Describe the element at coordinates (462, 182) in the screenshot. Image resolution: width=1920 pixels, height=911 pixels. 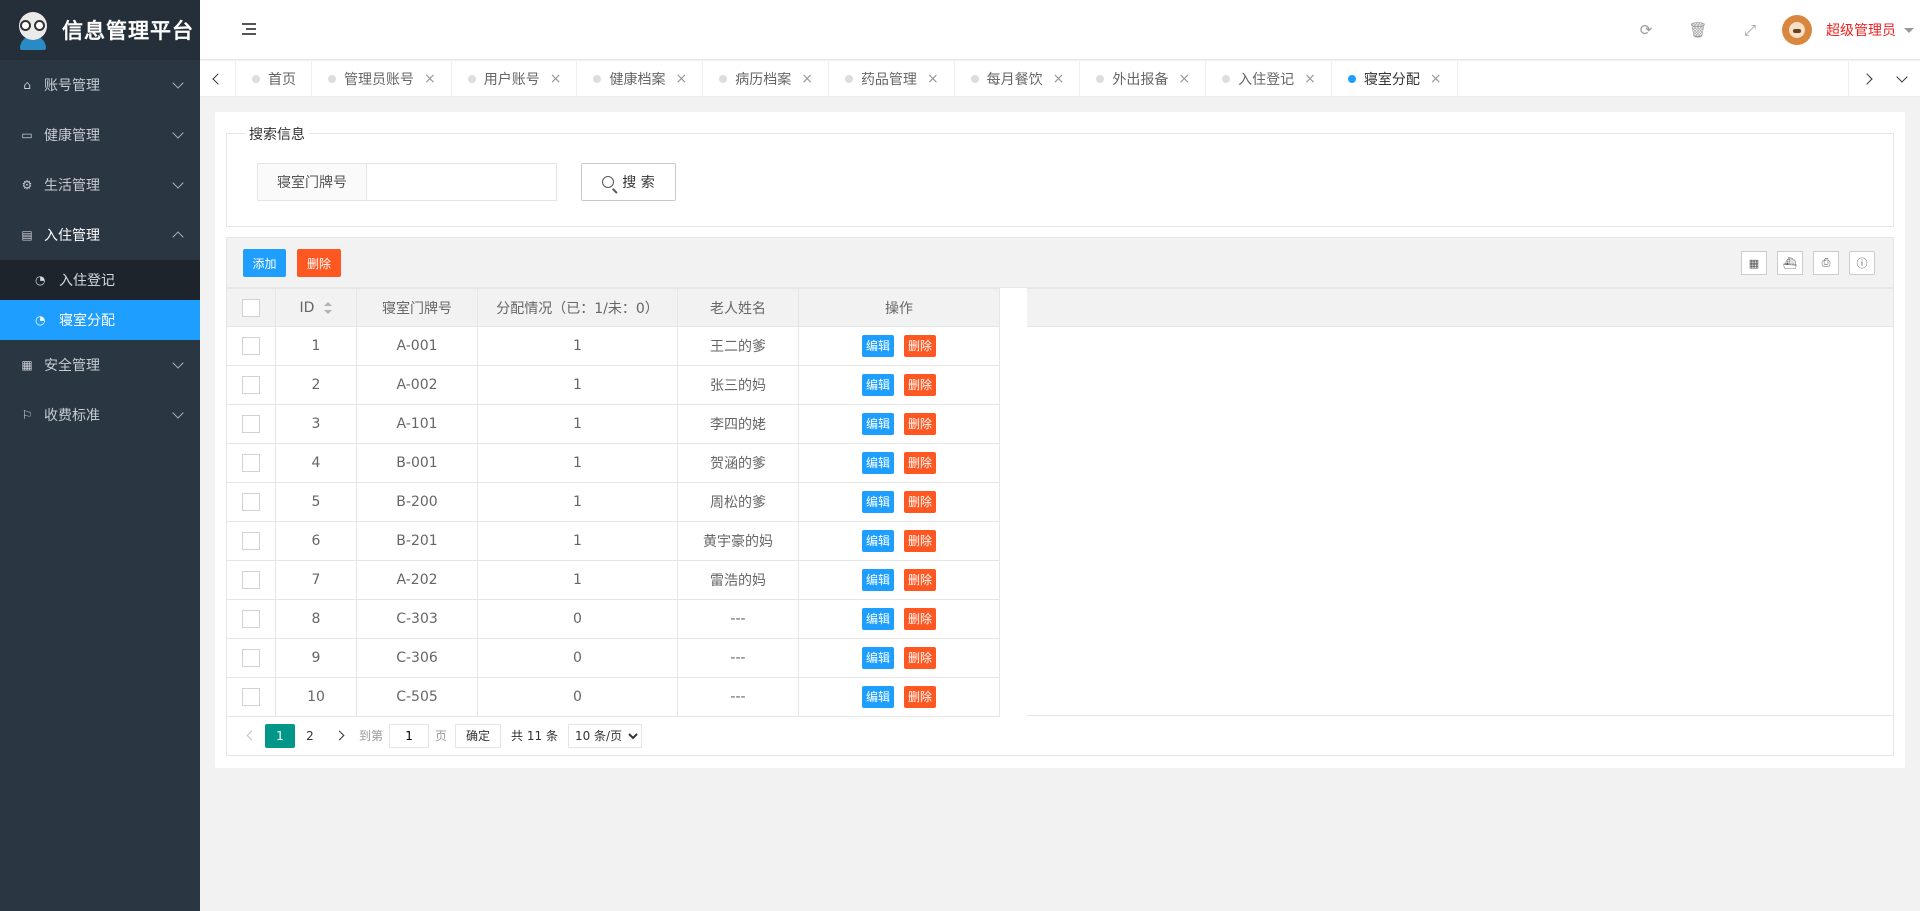
I see `room-number-input` at that location.